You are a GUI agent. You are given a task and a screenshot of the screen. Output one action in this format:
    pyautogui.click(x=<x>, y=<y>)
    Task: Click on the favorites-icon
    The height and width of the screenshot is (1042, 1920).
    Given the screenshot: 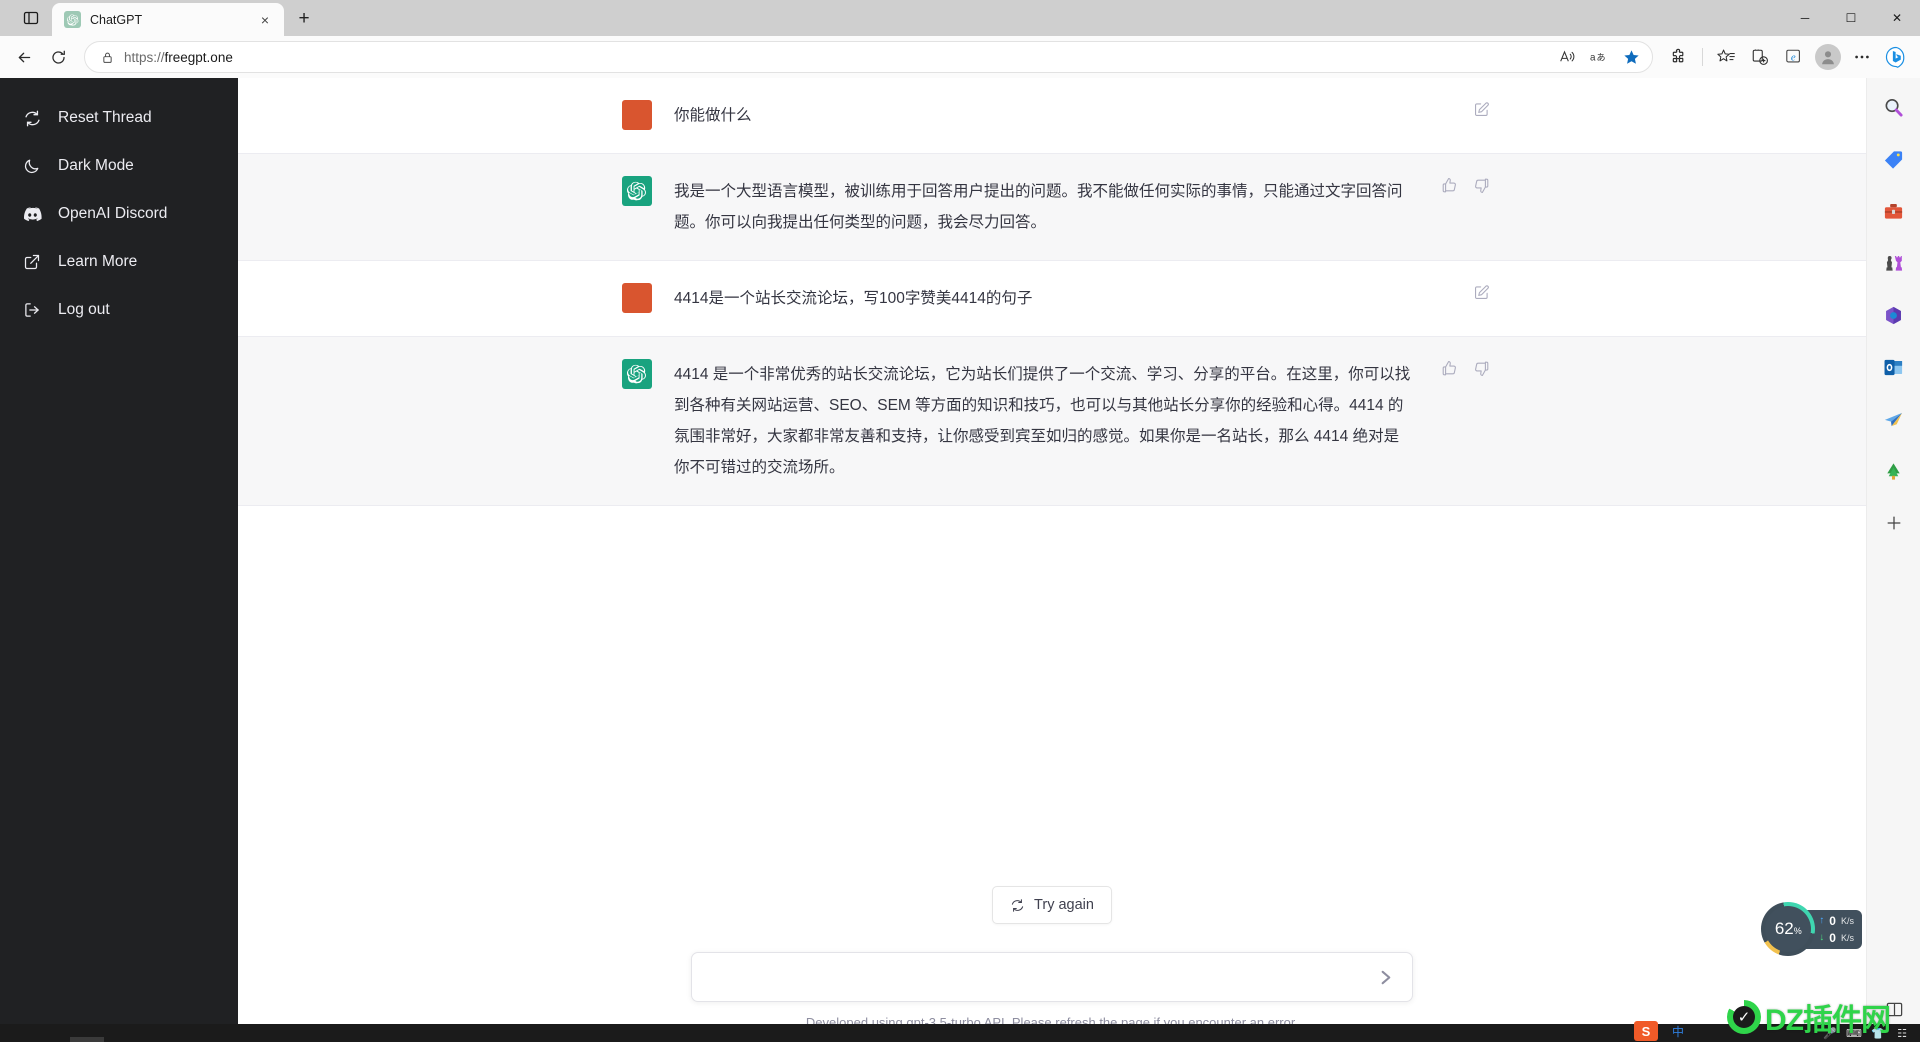 What is the action you would take?
    pyautogui.click(x=1726, y=57)
    